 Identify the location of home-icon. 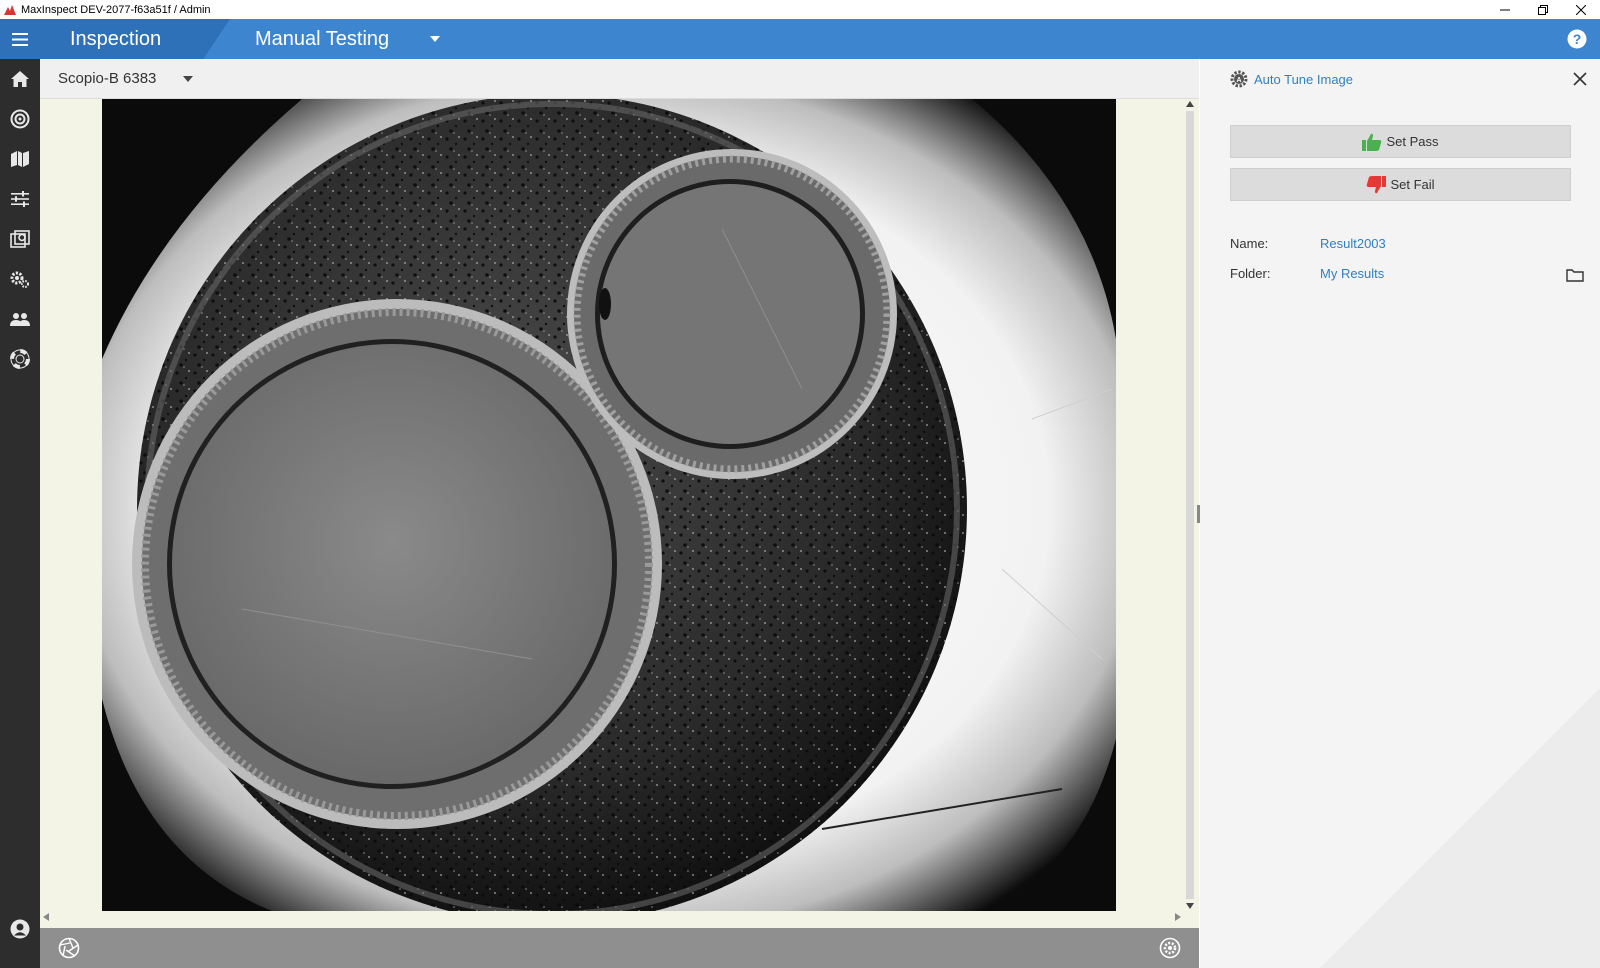
(20, 79).